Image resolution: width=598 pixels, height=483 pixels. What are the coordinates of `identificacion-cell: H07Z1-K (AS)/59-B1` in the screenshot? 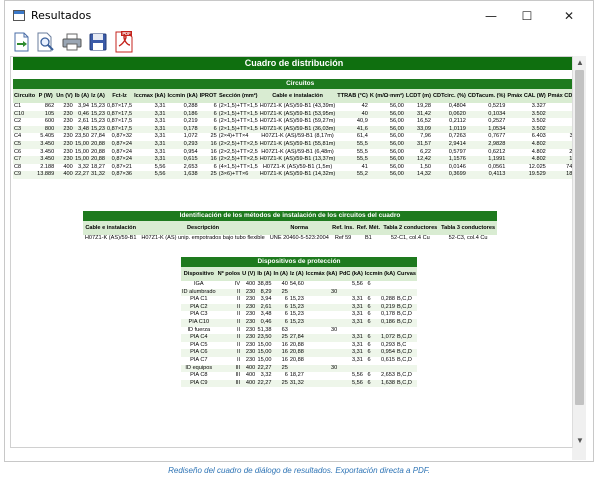 It's located at (111, 239).